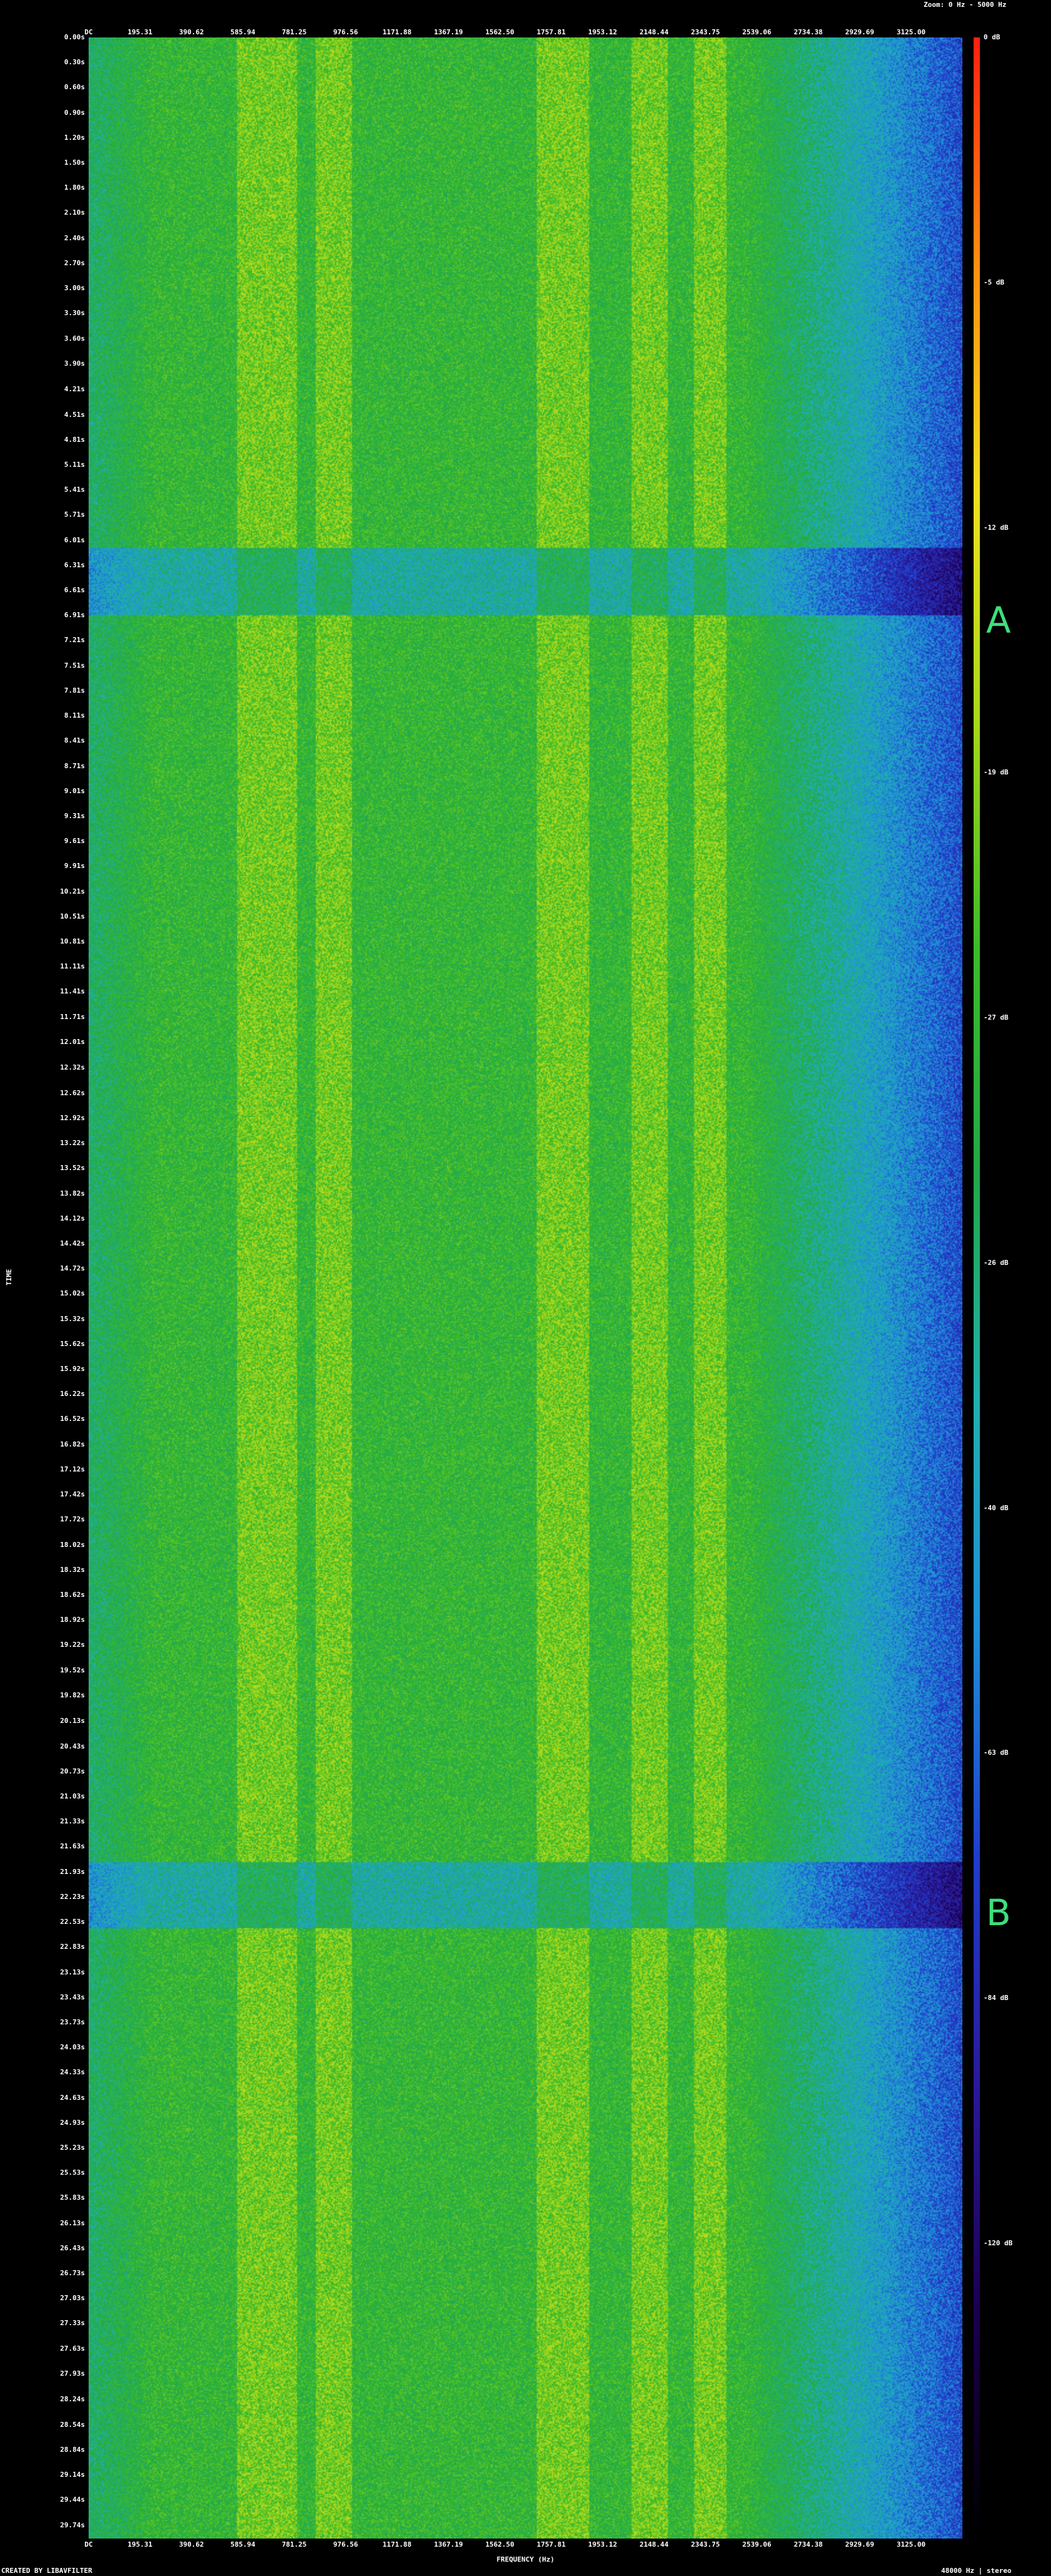 The width and height of the screenshot is (1051, 2576). I want to click on time-tick-label: 11.11s, so click(72, 966).